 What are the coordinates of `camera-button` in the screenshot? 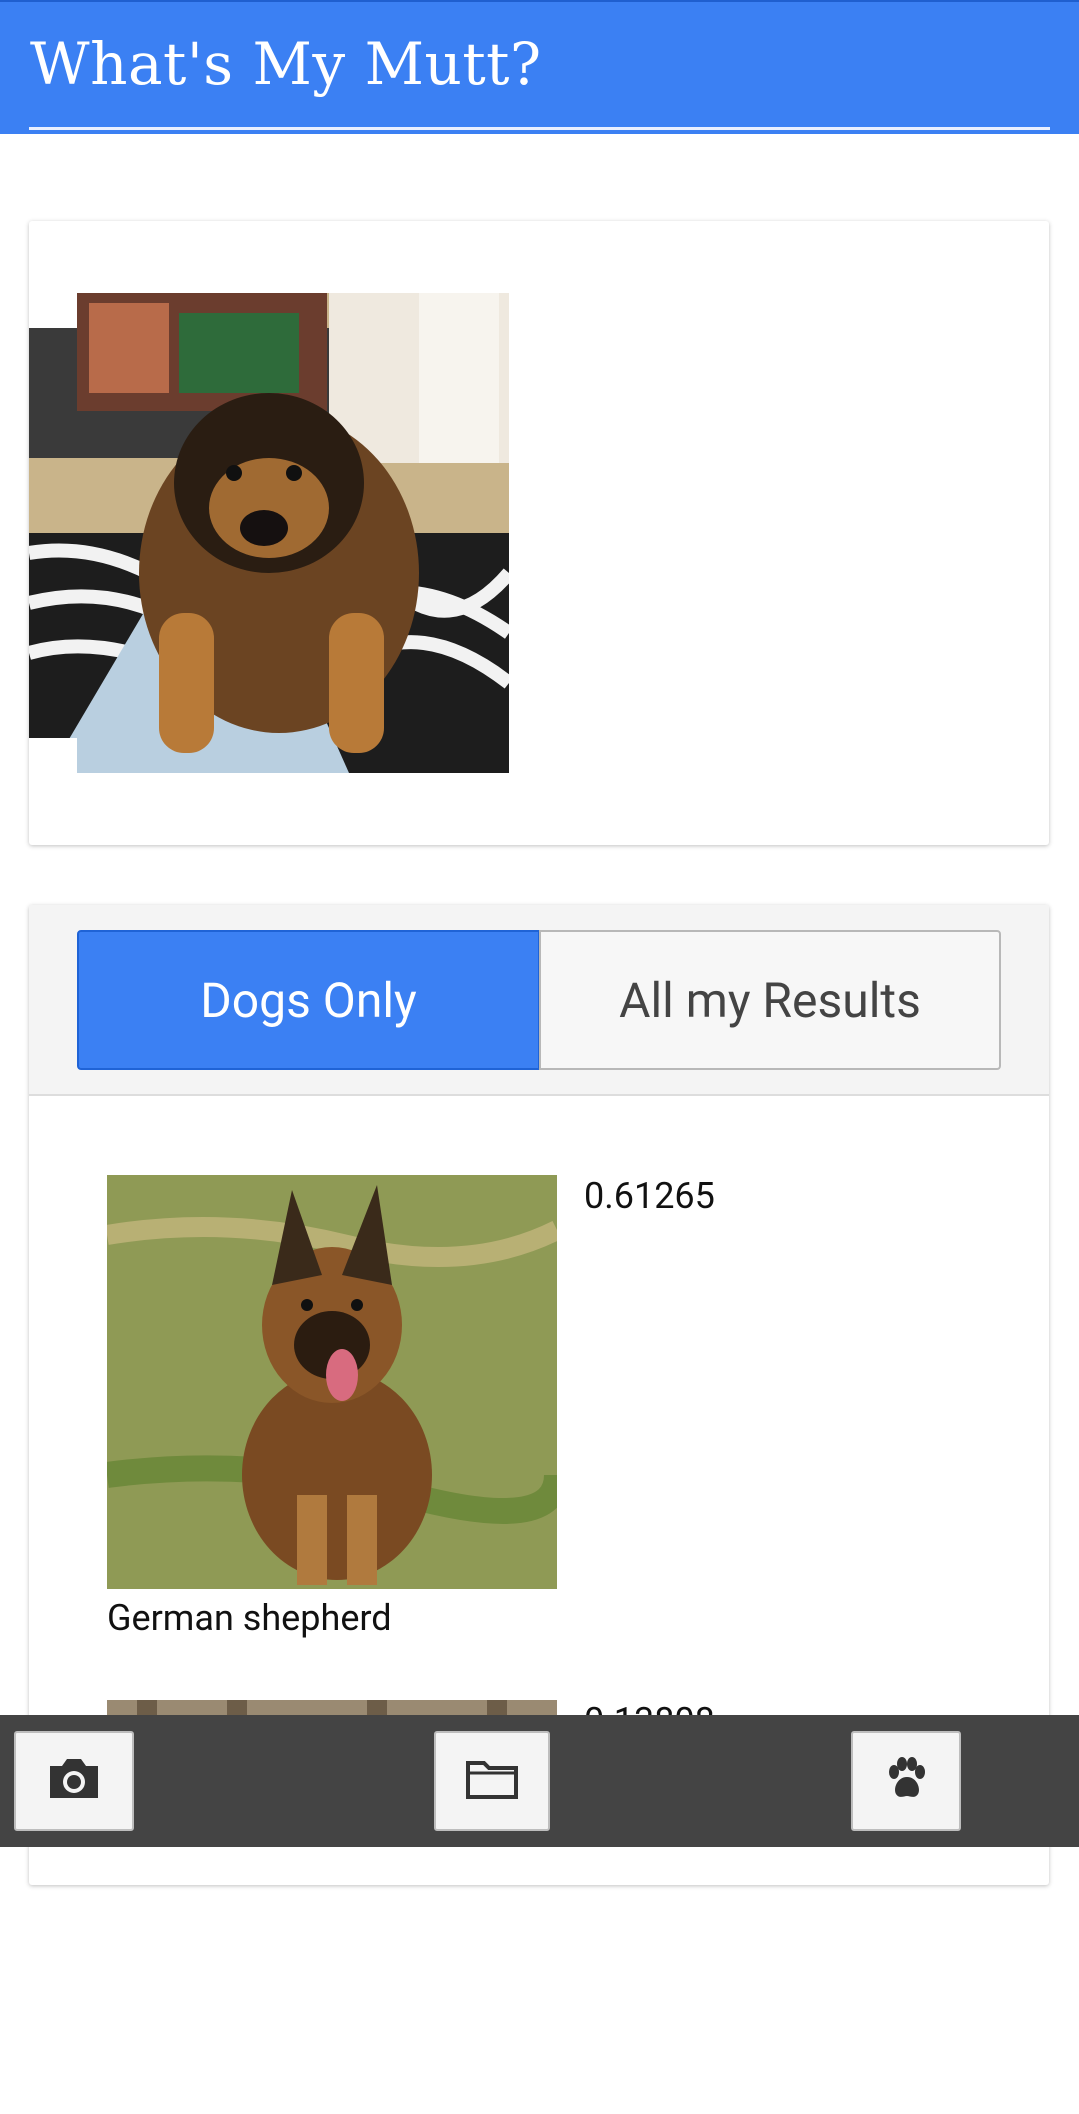 It's located at (74, 1781).